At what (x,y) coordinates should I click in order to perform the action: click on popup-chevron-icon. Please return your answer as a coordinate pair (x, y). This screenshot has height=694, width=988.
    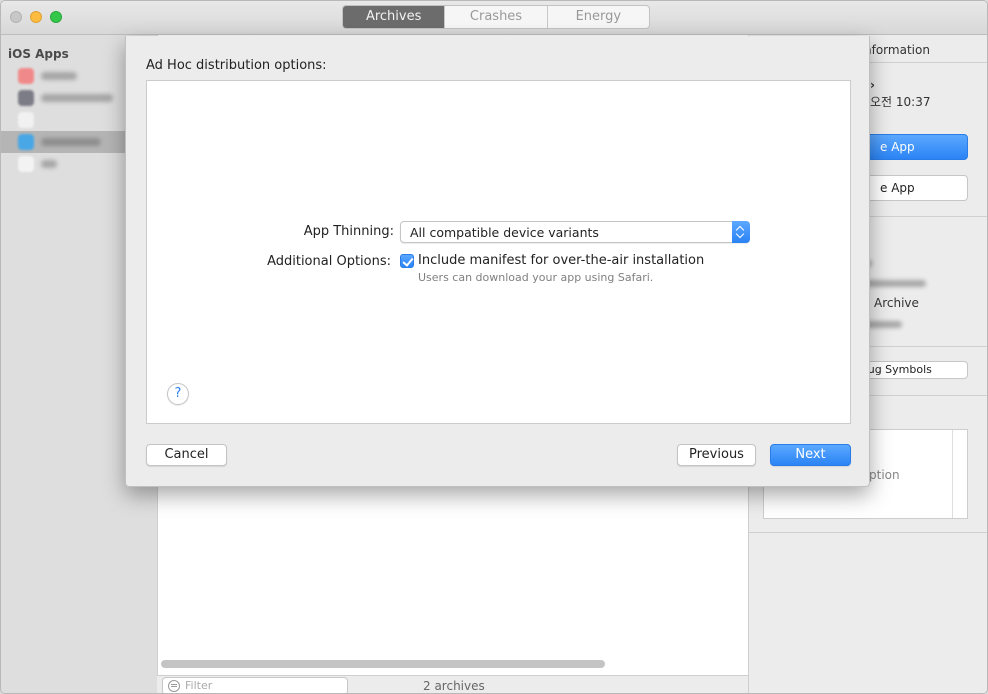
    Looking at the image, I should click on (741, 232).